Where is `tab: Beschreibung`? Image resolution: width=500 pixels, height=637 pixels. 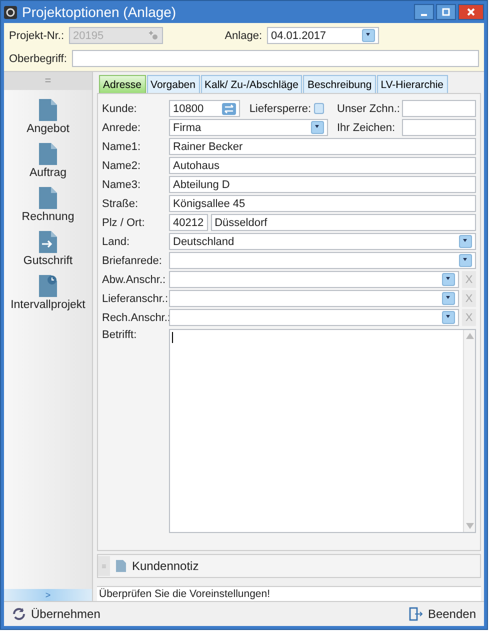 tab: Beschreibung is located at coordinates (339, 84).